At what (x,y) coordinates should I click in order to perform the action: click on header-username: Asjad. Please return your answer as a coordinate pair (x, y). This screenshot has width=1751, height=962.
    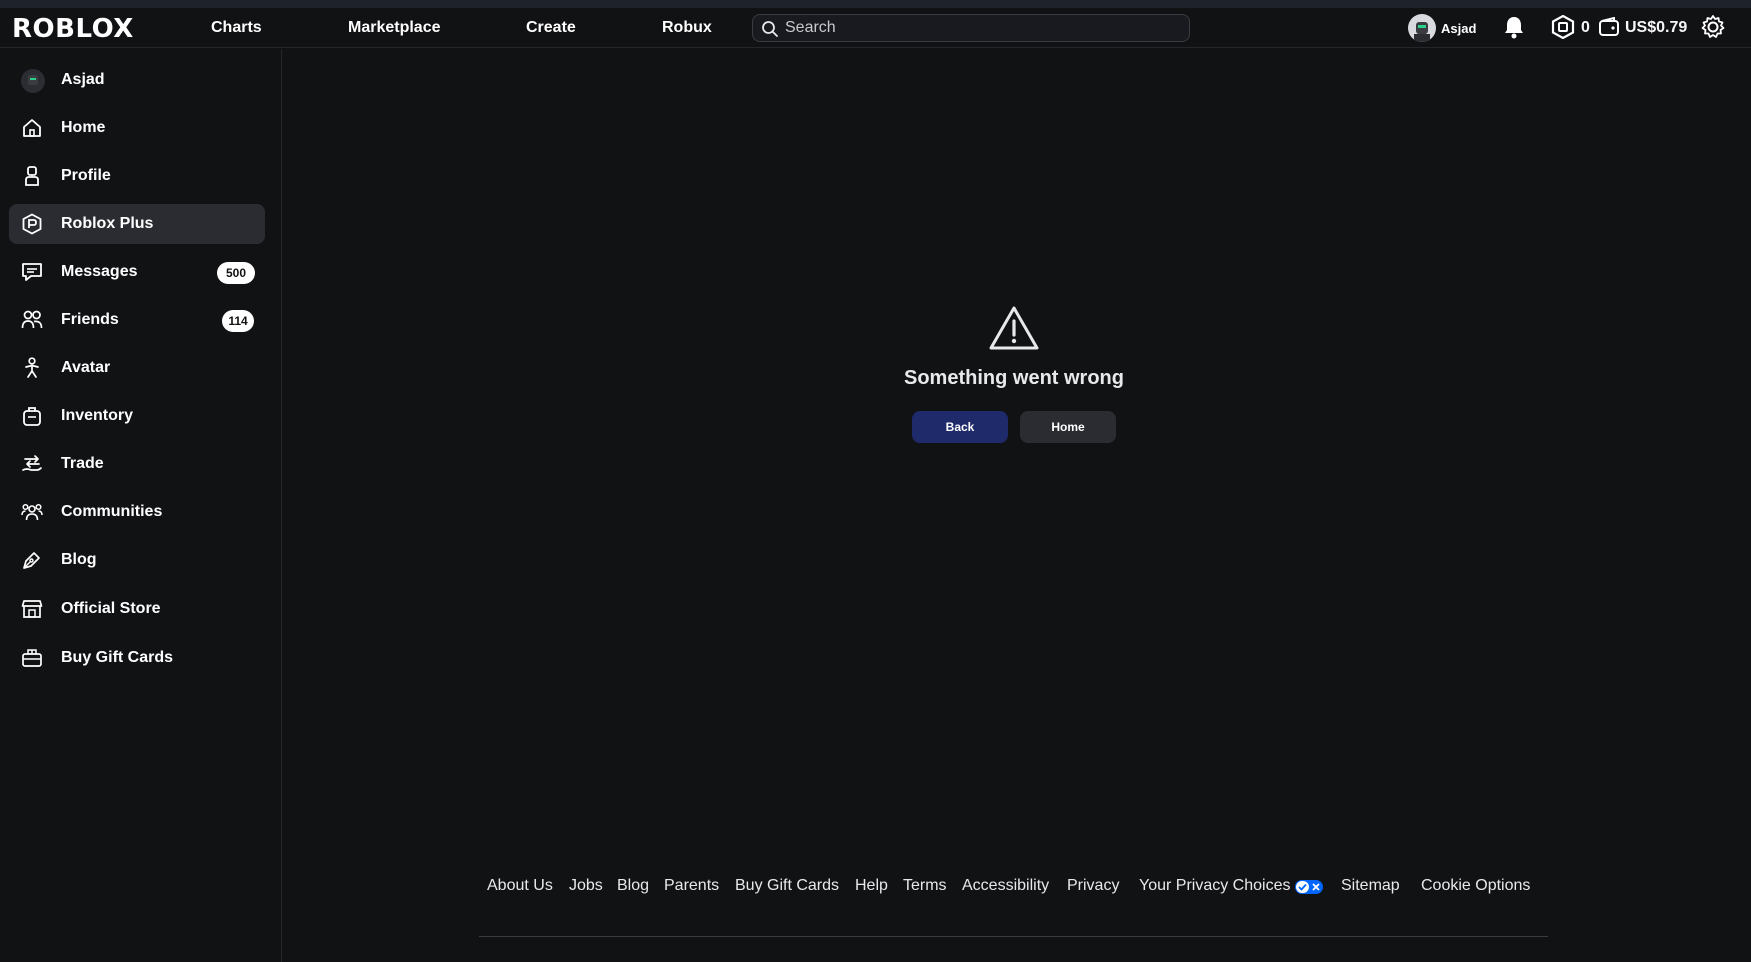
    Looking at the image, I should click on (1458, 28).